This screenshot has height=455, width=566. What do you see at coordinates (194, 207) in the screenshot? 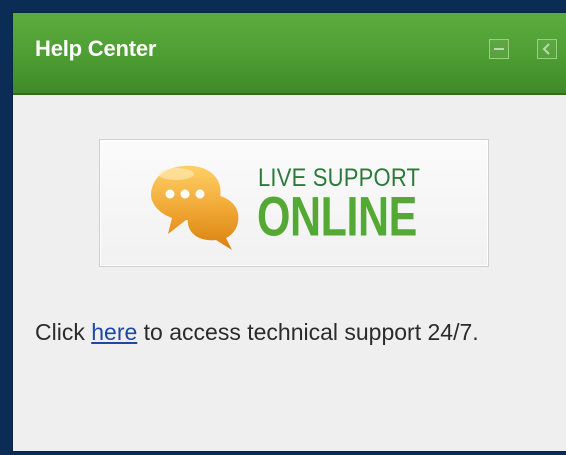
I see `chat-bubbles-icon` at bounding box center [194, 207].